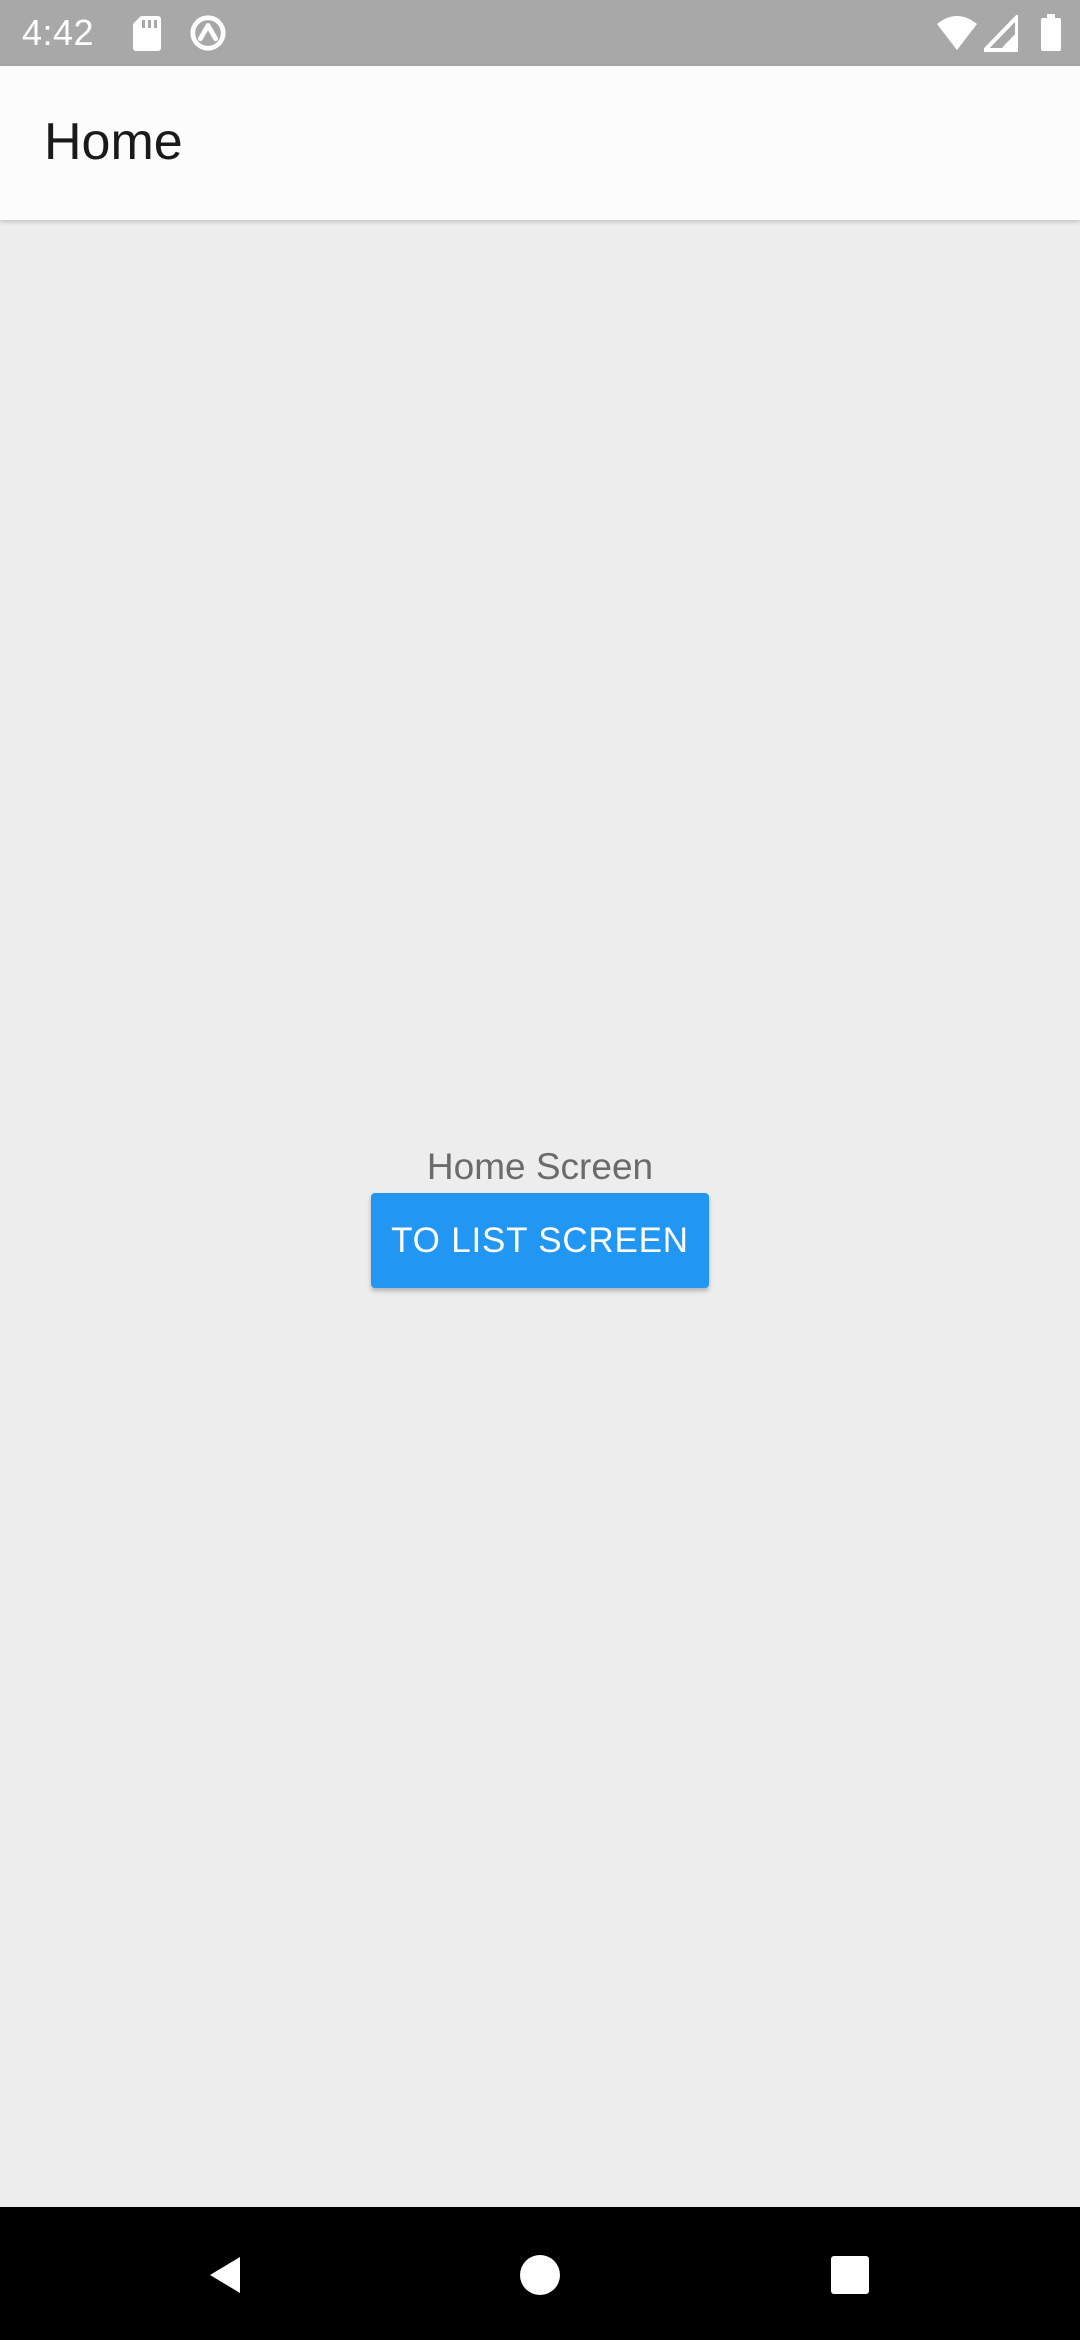 The width and height of the screenshot is (1080, 2340). What do you see at coordinates (58, 32) in the screenshot?
I see `status-time: 4:42` at bounding box center [58, 32].